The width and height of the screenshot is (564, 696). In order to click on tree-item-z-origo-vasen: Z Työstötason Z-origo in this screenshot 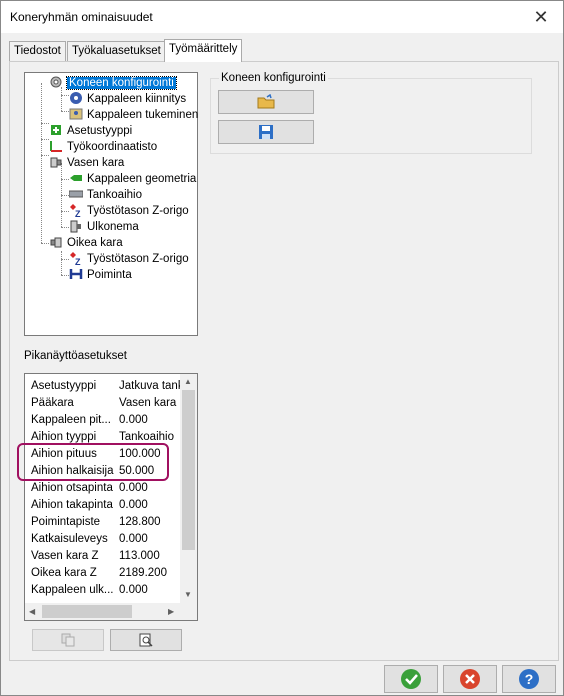, I will do `click(129, 211)`.